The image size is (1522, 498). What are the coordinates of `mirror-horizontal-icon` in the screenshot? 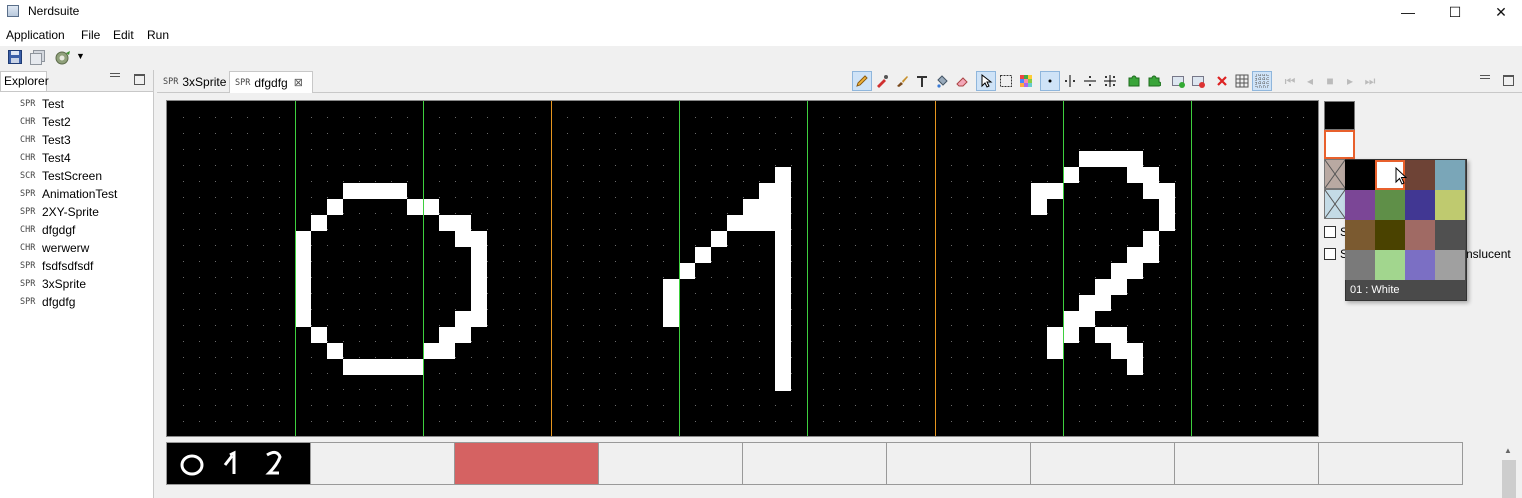 It's located at (1090, 81).